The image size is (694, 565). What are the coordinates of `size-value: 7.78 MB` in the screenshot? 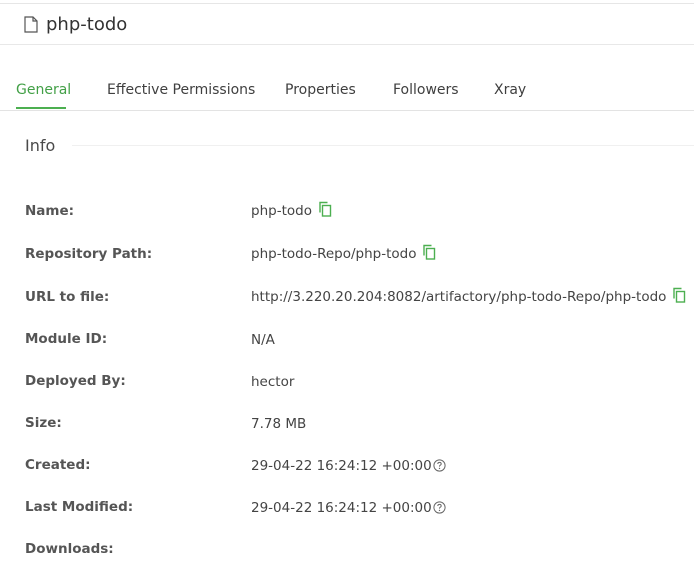 It's located at (279, 424).